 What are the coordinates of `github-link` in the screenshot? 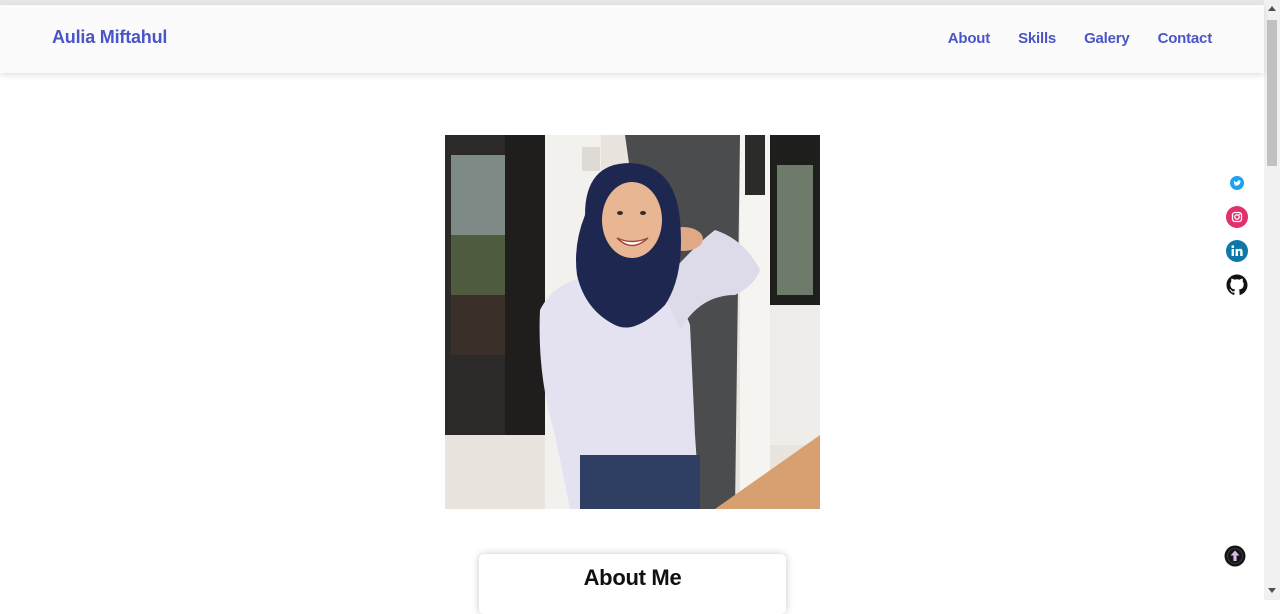 It's located at (1237, 285).